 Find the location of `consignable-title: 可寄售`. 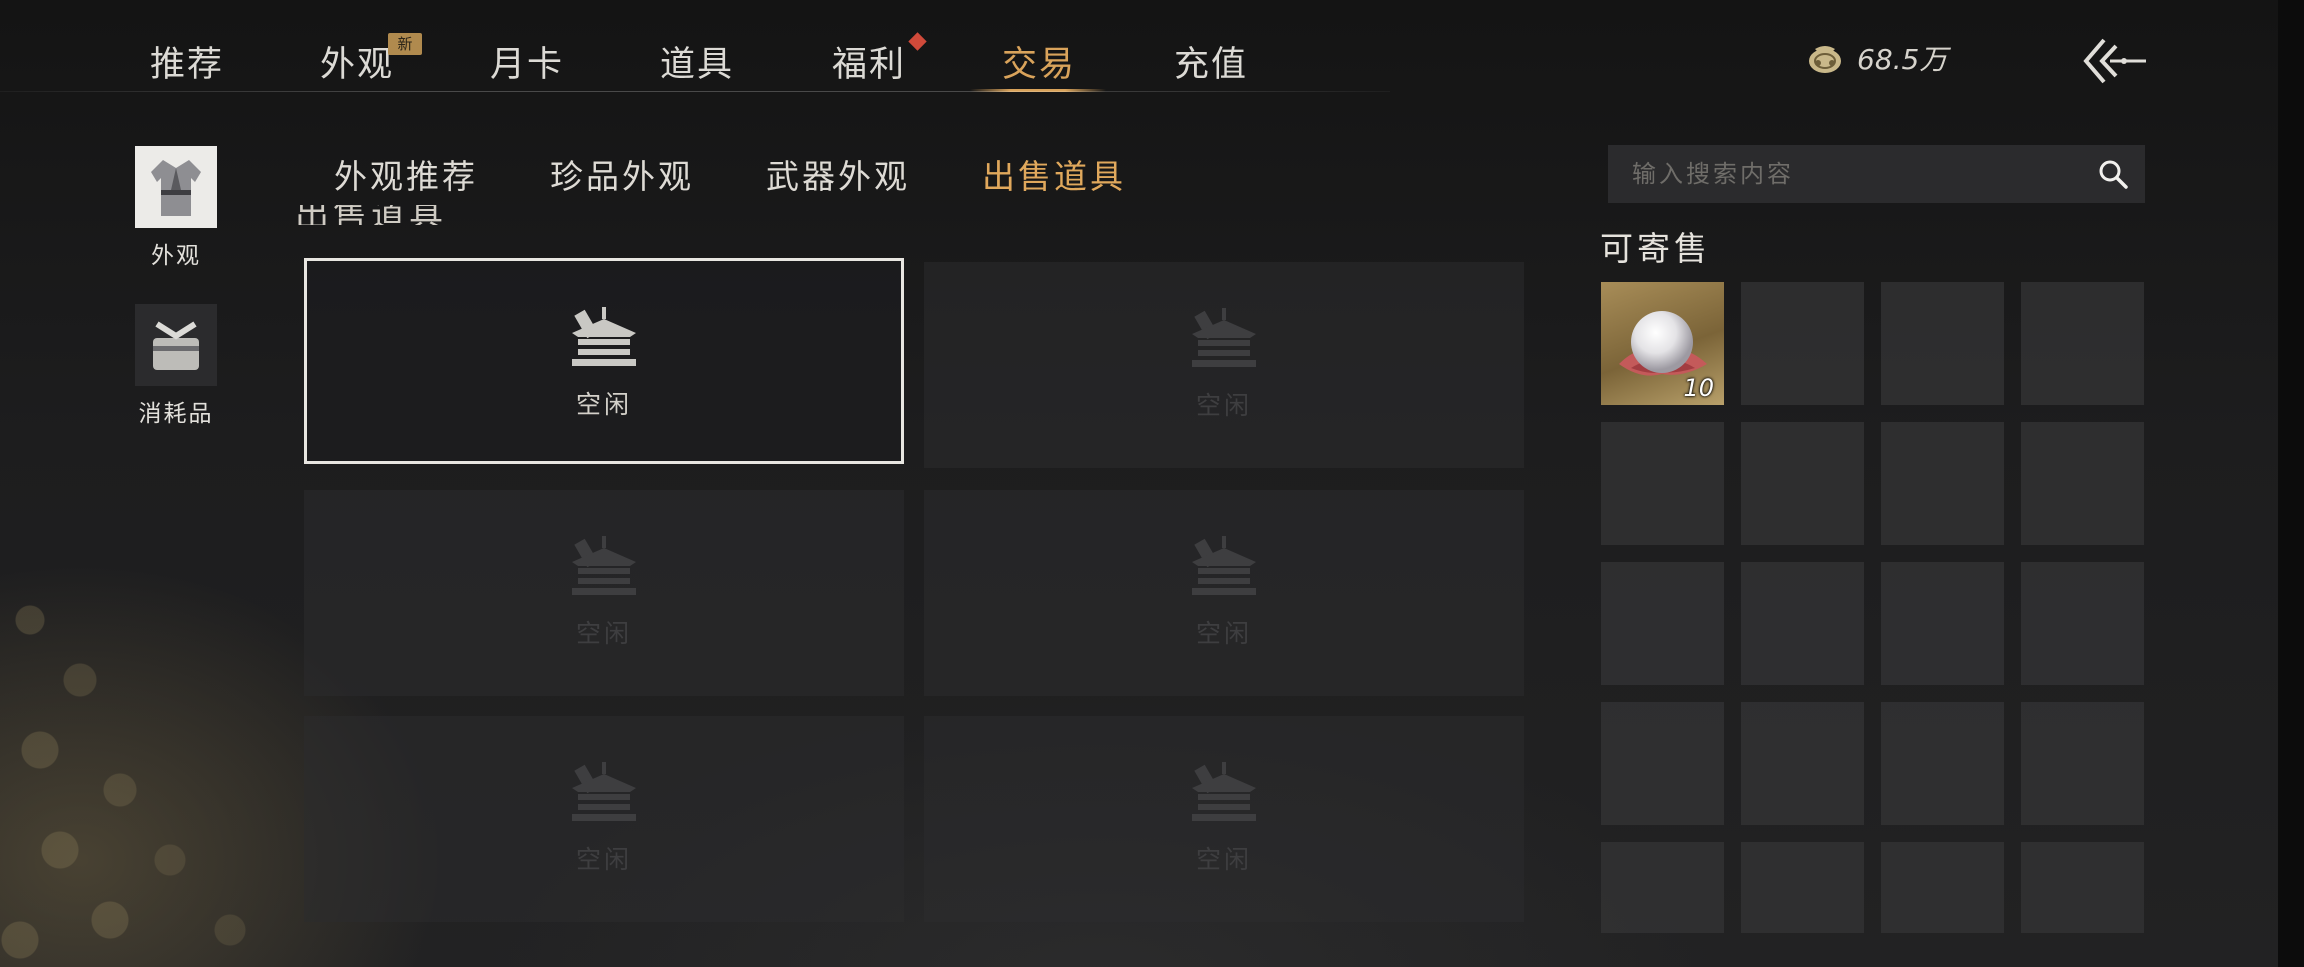

consignable-title: 可寄售 is located at coordinates (1655, 248).